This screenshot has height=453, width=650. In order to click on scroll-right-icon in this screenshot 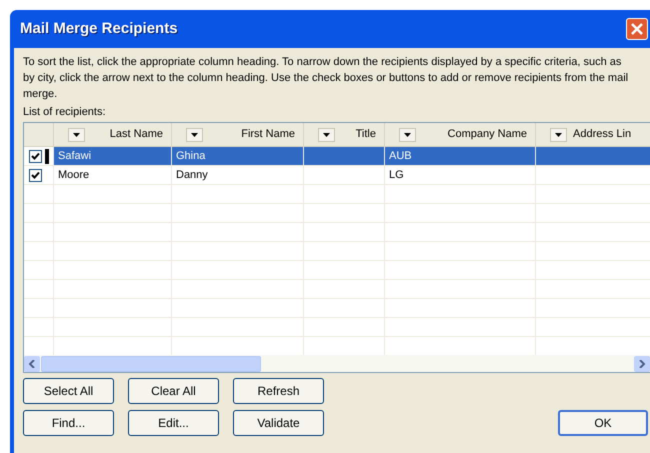, I will do `click(642, 364)`.